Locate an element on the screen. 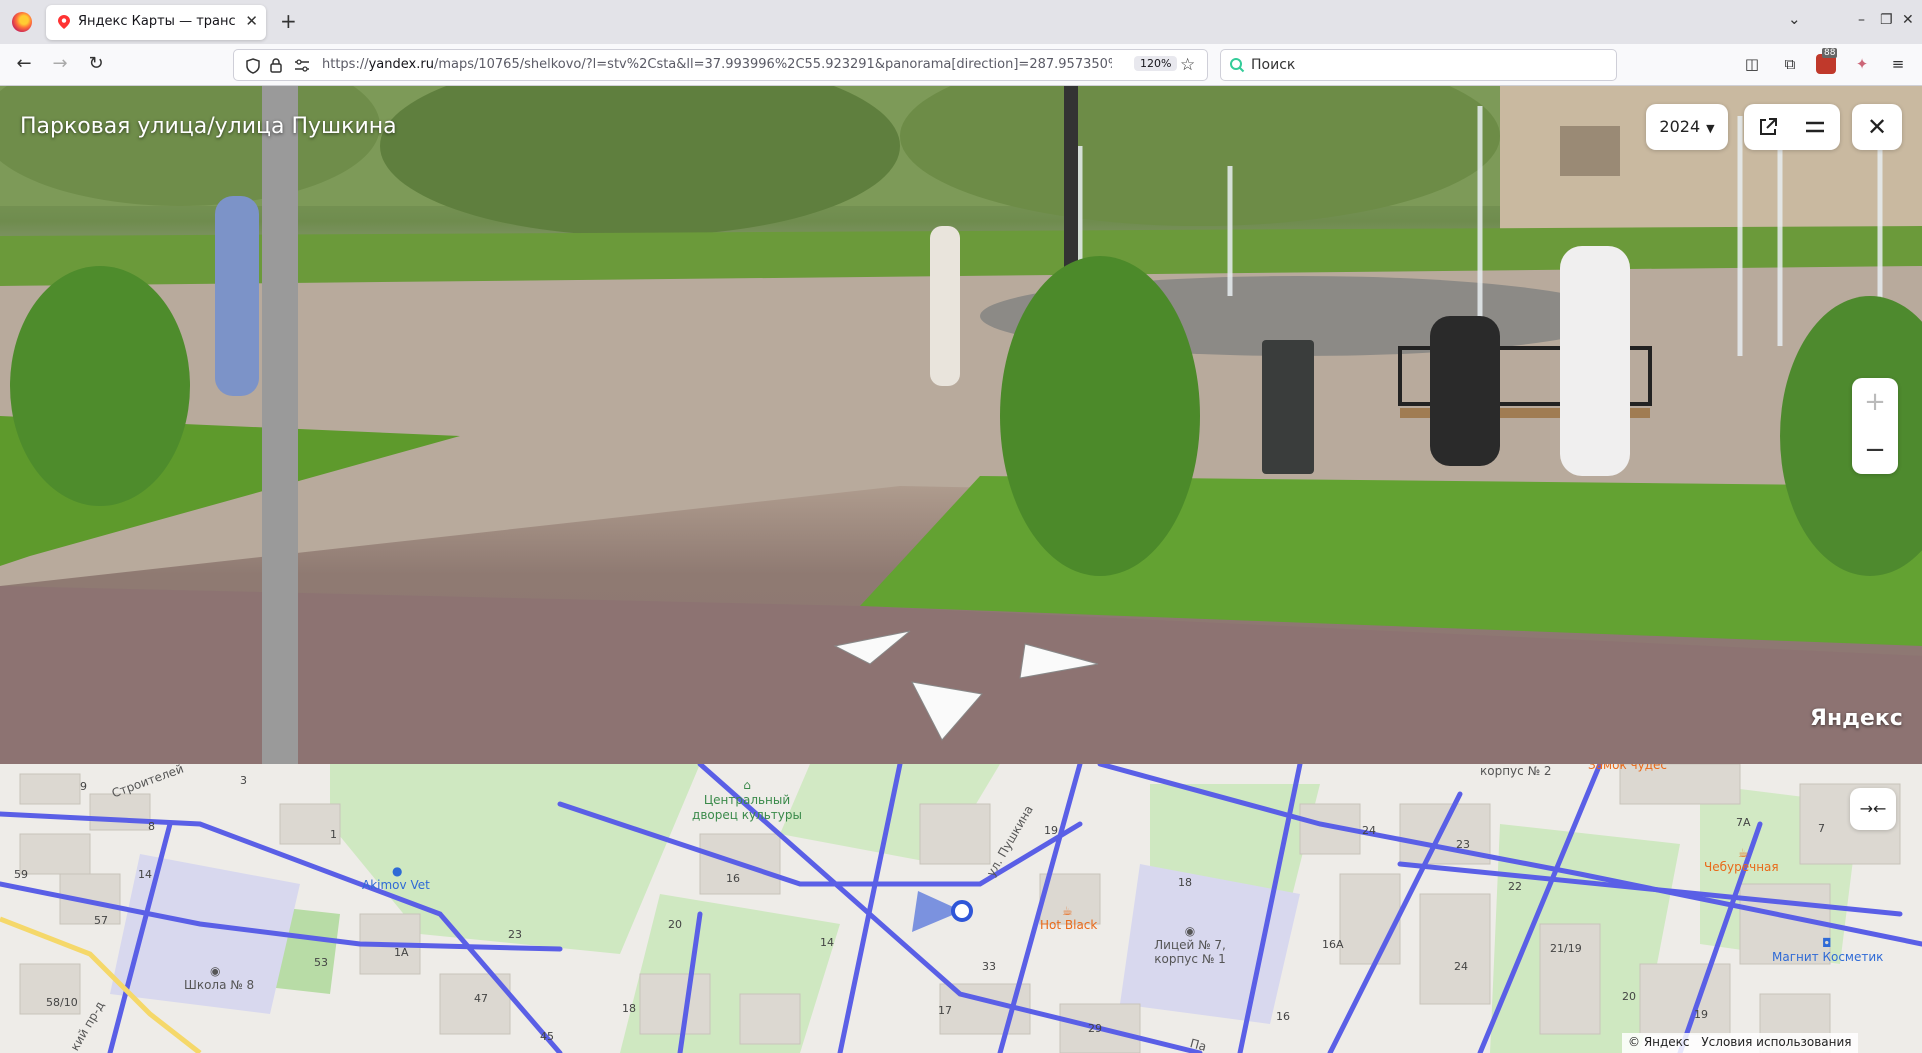 This screenshot has width=1922, height=1053. bookmark-star-icon: ☆ is located at coordinates (1187, 65).